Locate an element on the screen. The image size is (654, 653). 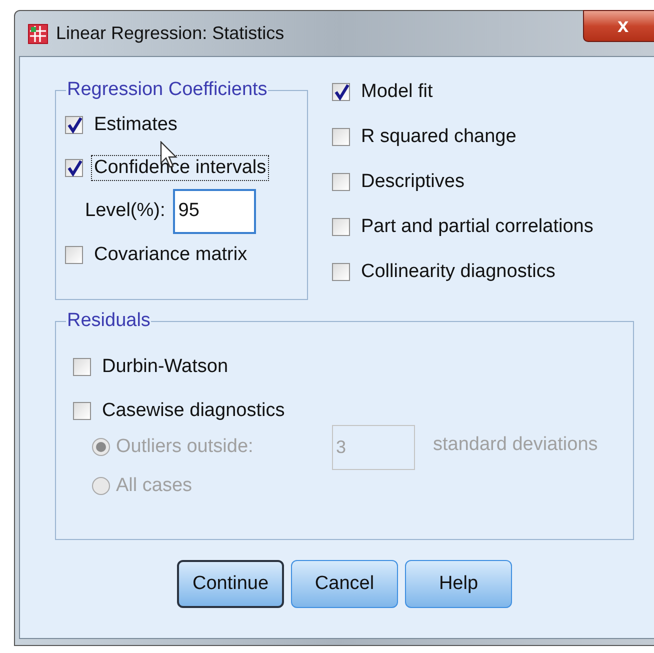
field-label: Level(%): is located at coordinates (125, 210).